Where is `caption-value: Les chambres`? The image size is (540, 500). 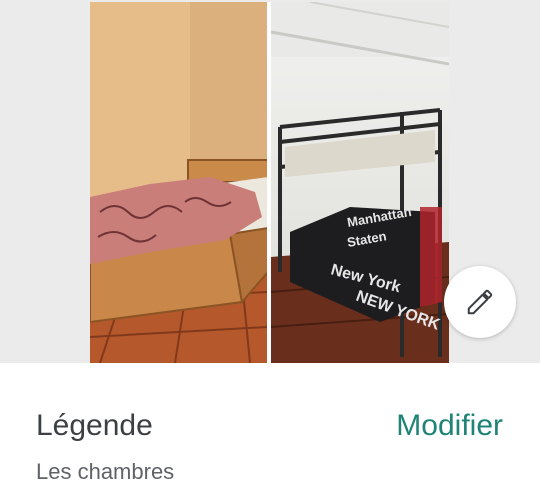
caption-value: Les chambres is located at coordinates (105, 471).